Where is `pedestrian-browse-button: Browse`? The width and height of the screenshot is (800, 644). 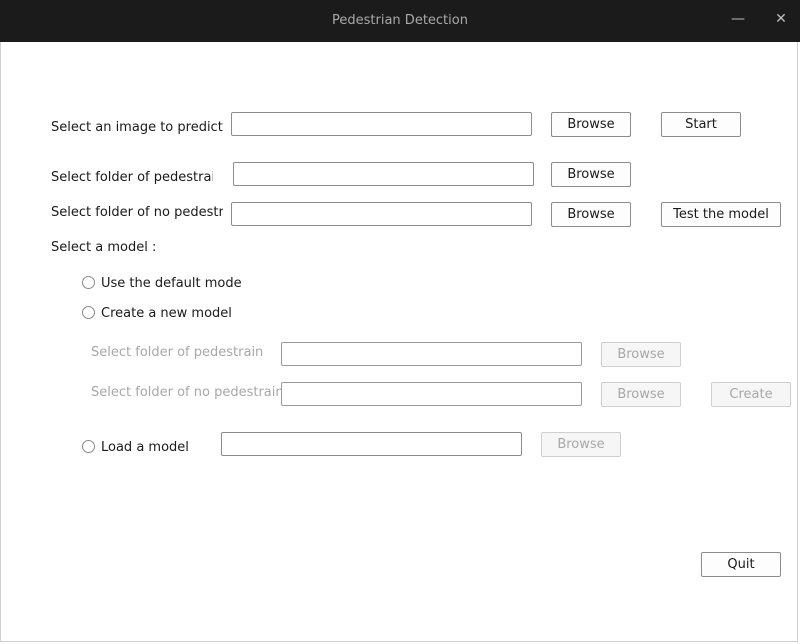 pedestrian-browse-button: Browse is located at coordinates (591, 174).